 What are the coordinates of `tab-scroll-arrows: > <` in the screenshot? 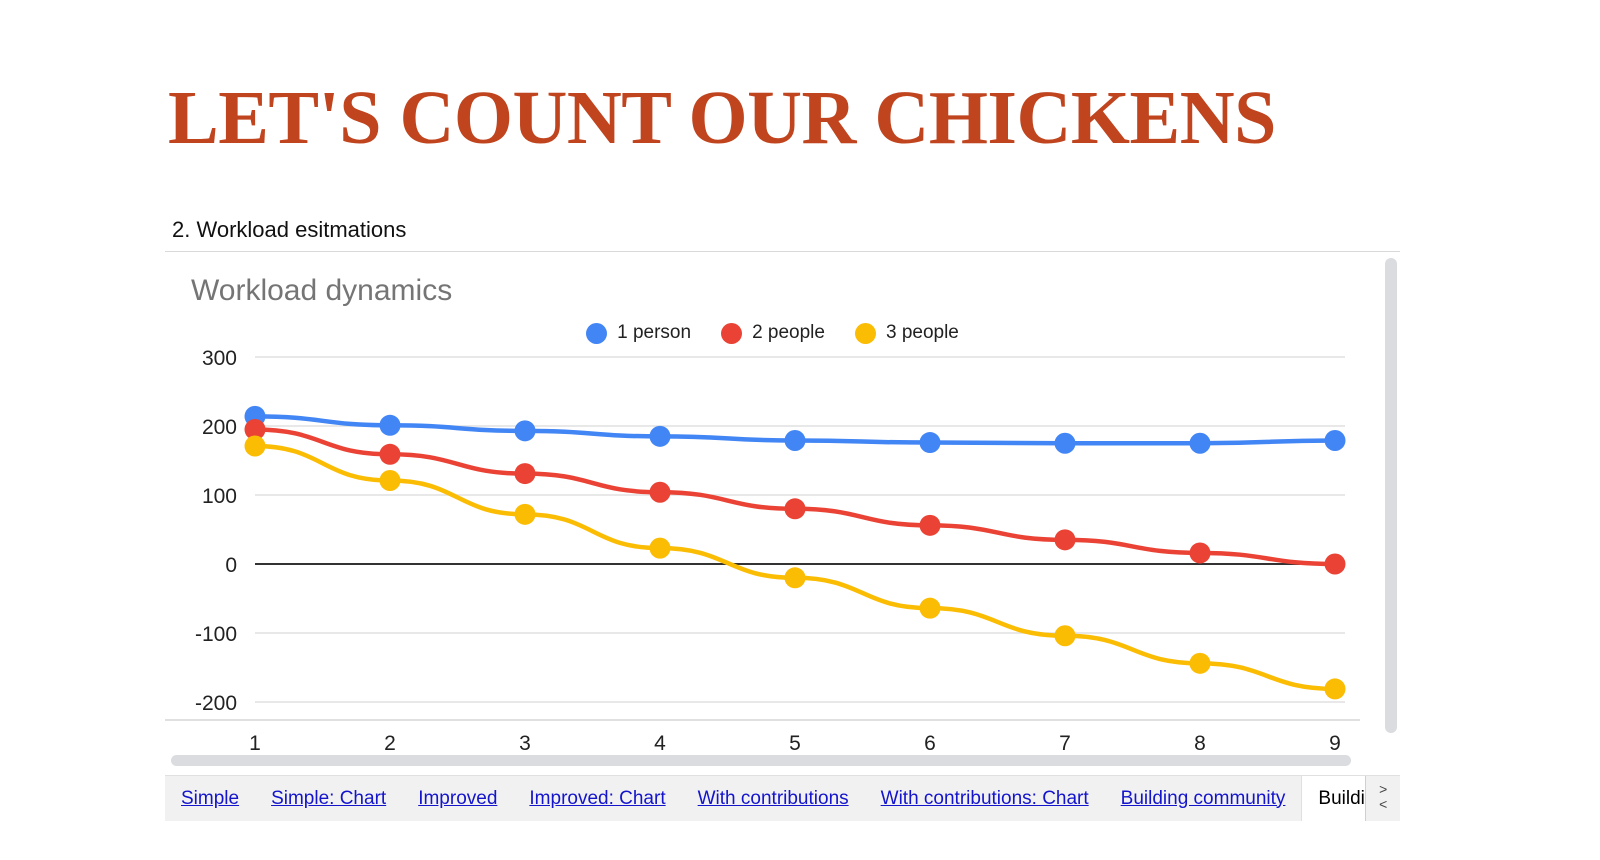 It's located at (1382, 798).